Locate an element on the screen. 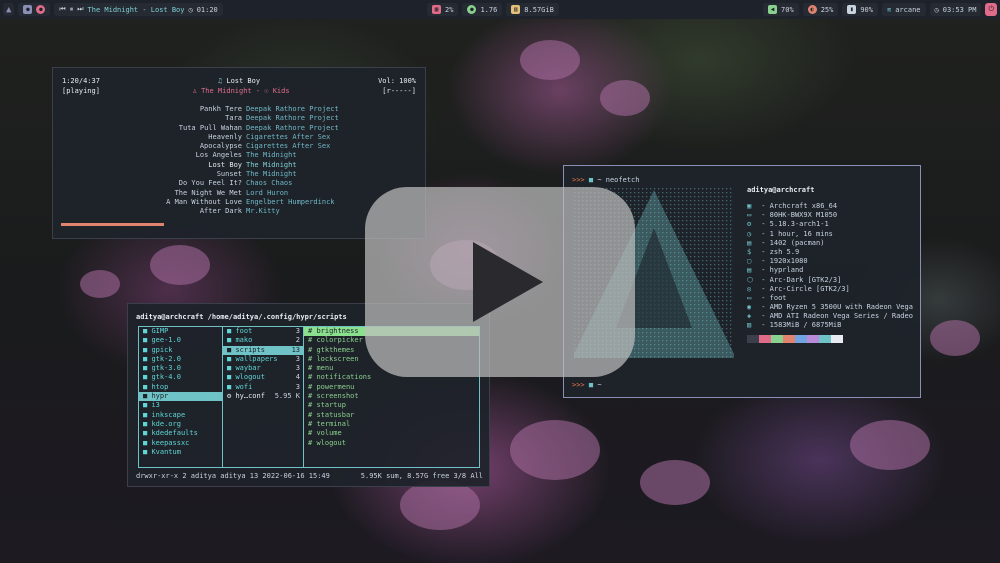  file-entry: ■ scripts 13 is located at coordinates (263, 350).